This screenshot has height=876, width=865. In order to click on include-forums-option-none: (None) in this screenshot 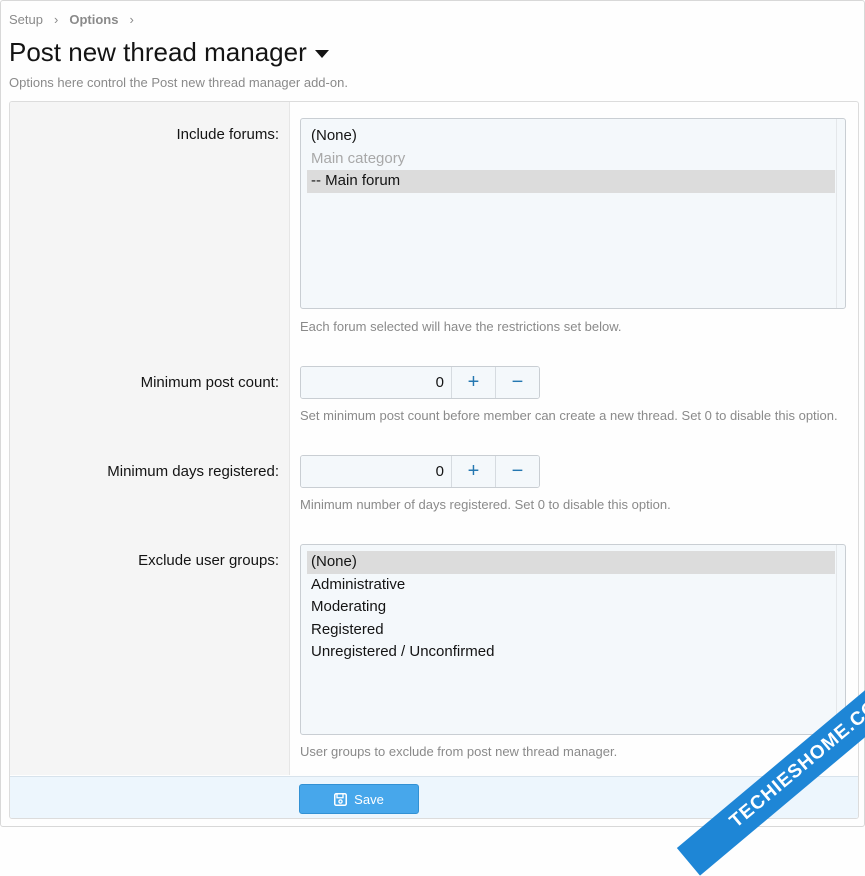, I will do `click(571, 136)`.